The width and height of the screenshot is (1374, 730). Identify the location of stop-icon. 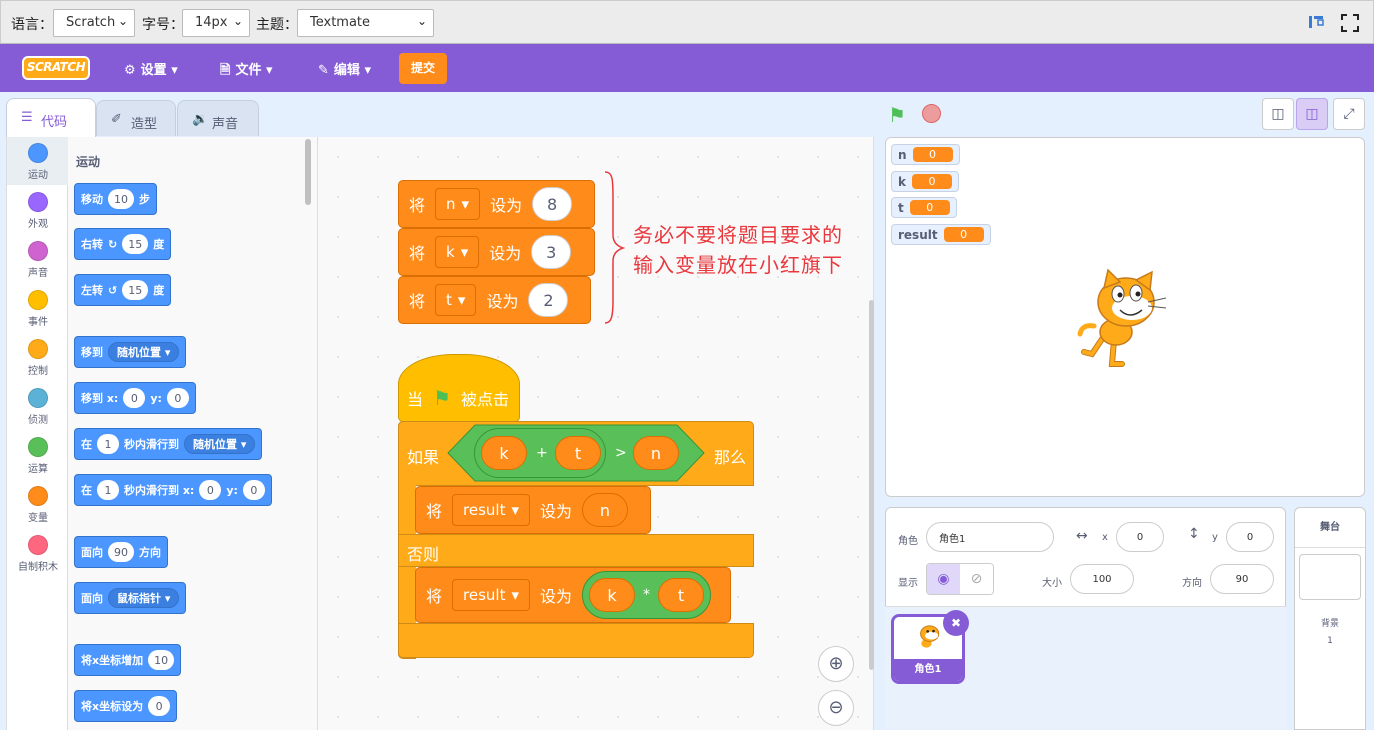
(931, 113).